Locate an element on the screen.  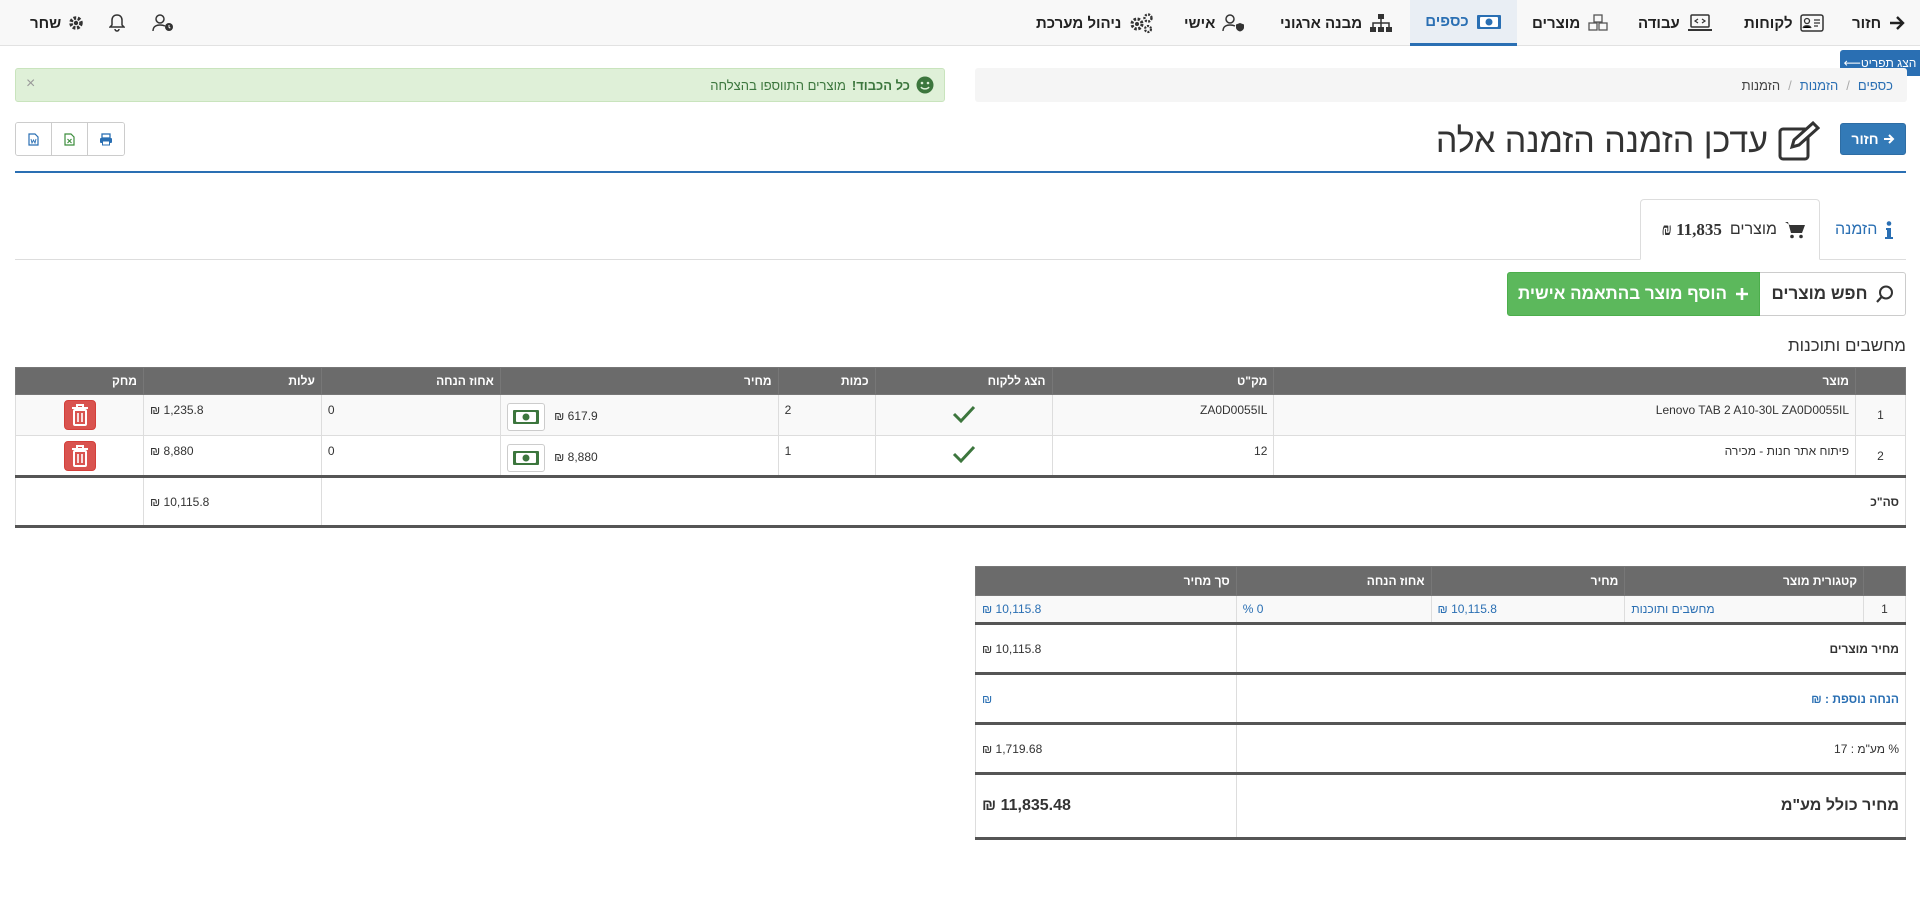
breadcrumb-current: הזמנות is located at coordinates (1761, 85).